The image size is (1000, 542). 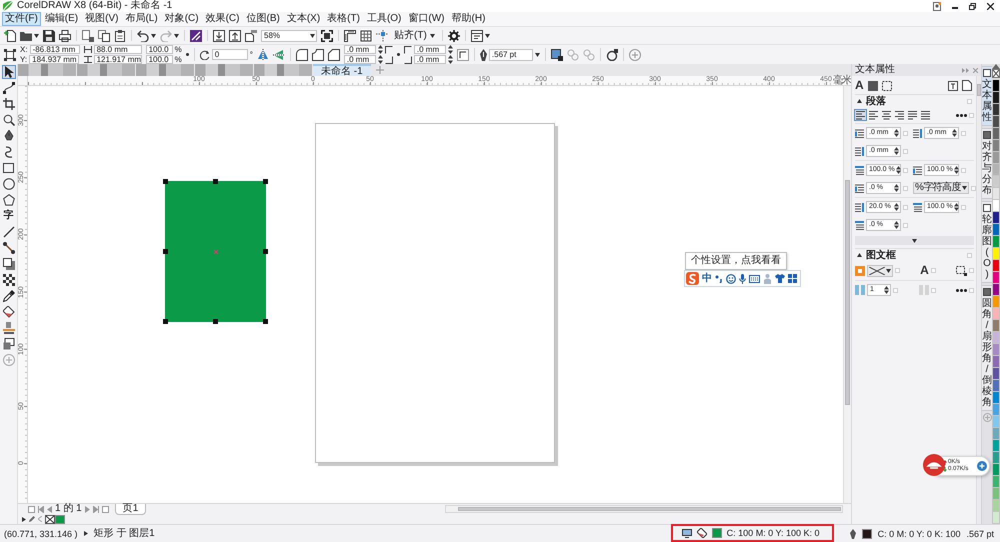 What do you see at coordinates (343, 19) in the screenshot?
I see `menu-item: 表格(T)` at bounding box center [343, 19].